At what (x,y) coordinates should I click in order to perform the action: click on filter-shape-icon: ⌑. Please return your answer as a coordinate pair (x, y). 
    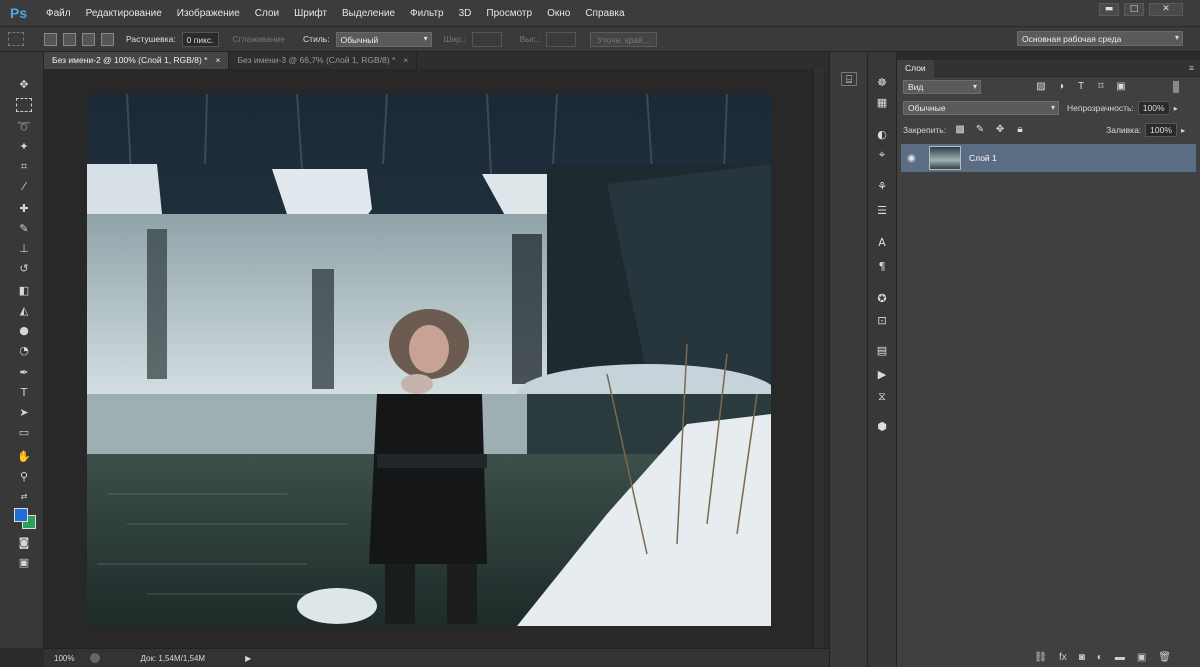
    Looking at the image, I should click on (1101, 87).